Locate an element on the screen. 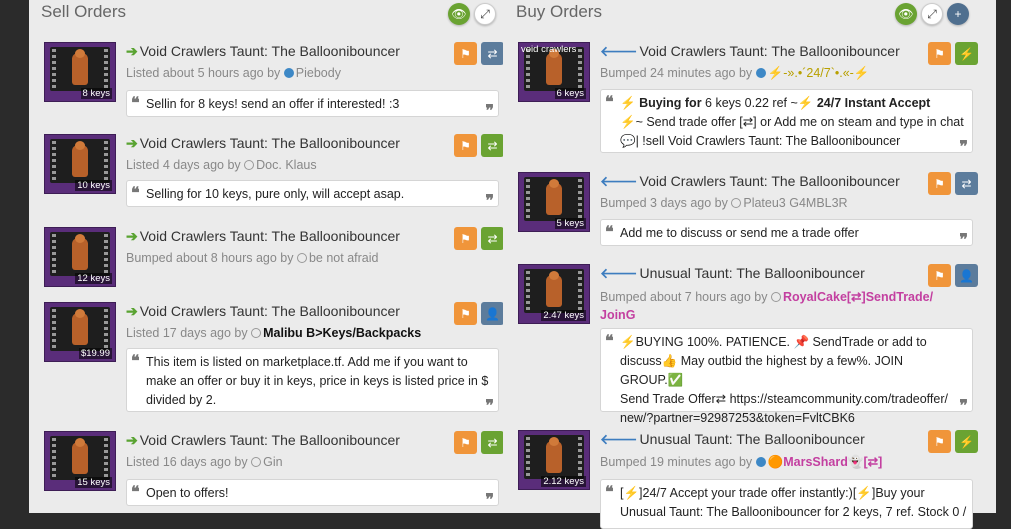 The width and height of the screenshot is (1011, 529). listing-meta: Listed about 5 hours ago by Piebody is located at coordinates (233, 73).